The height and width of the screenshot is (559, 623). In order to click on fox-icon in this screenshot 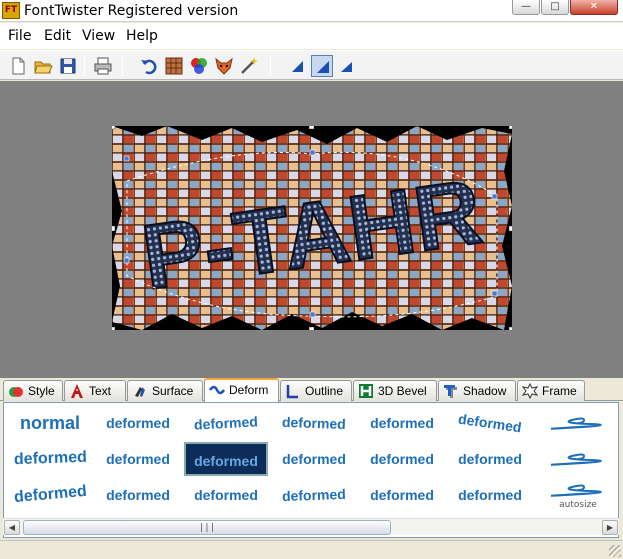, I will do `click(224, 66)`.